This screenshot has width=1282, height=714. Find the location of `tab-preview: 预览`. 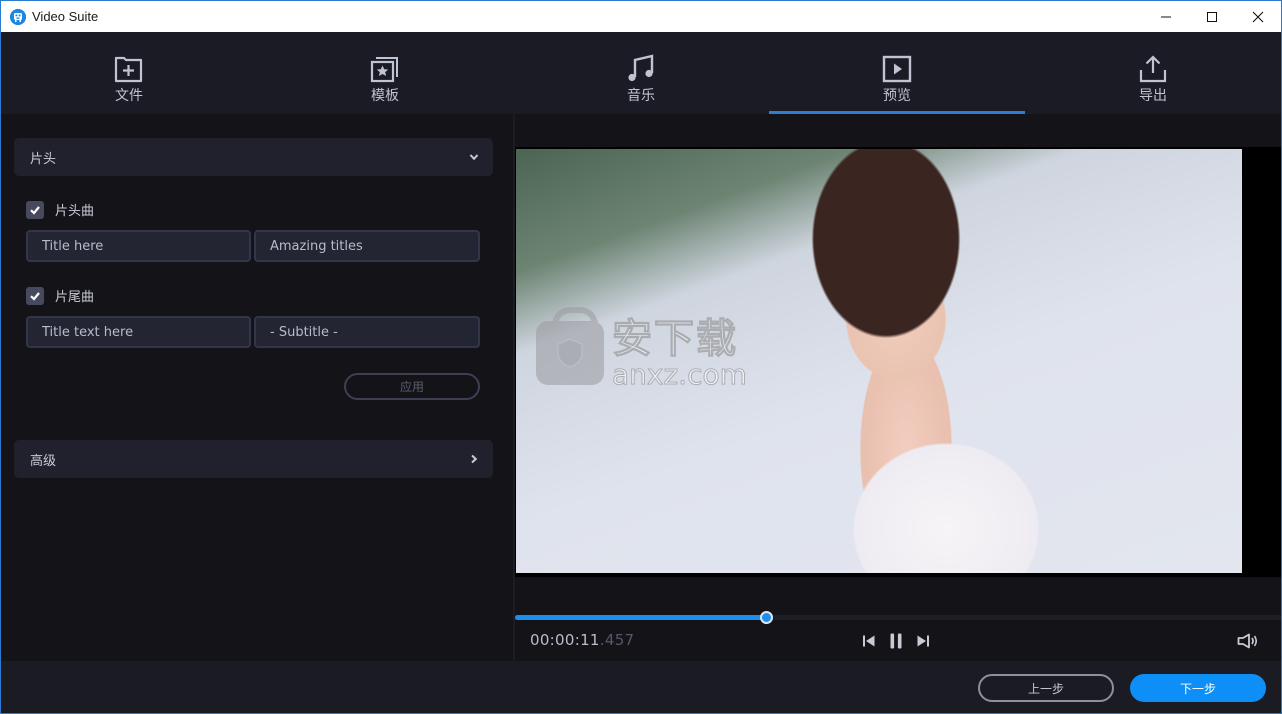

tab-preview: 预览 is located at coordinates (897, 73).